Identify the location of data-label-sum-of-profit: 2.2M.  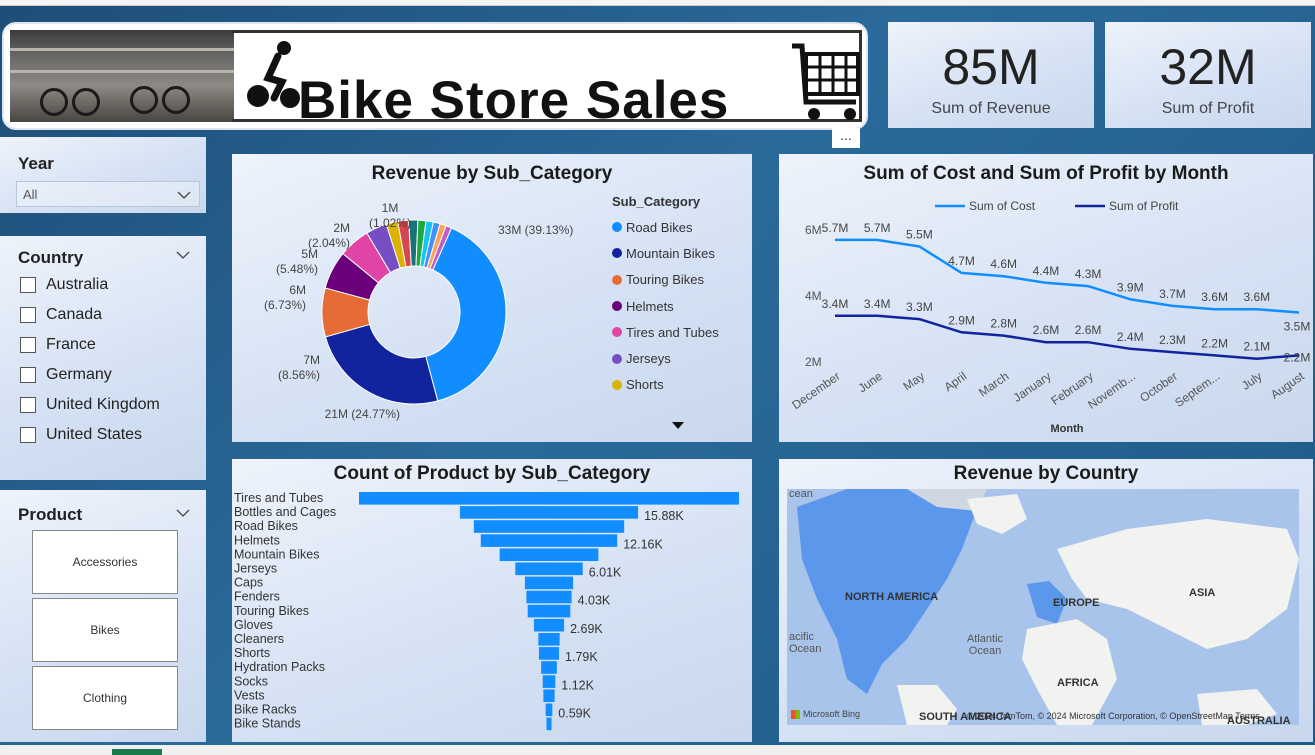
(1297, 357).